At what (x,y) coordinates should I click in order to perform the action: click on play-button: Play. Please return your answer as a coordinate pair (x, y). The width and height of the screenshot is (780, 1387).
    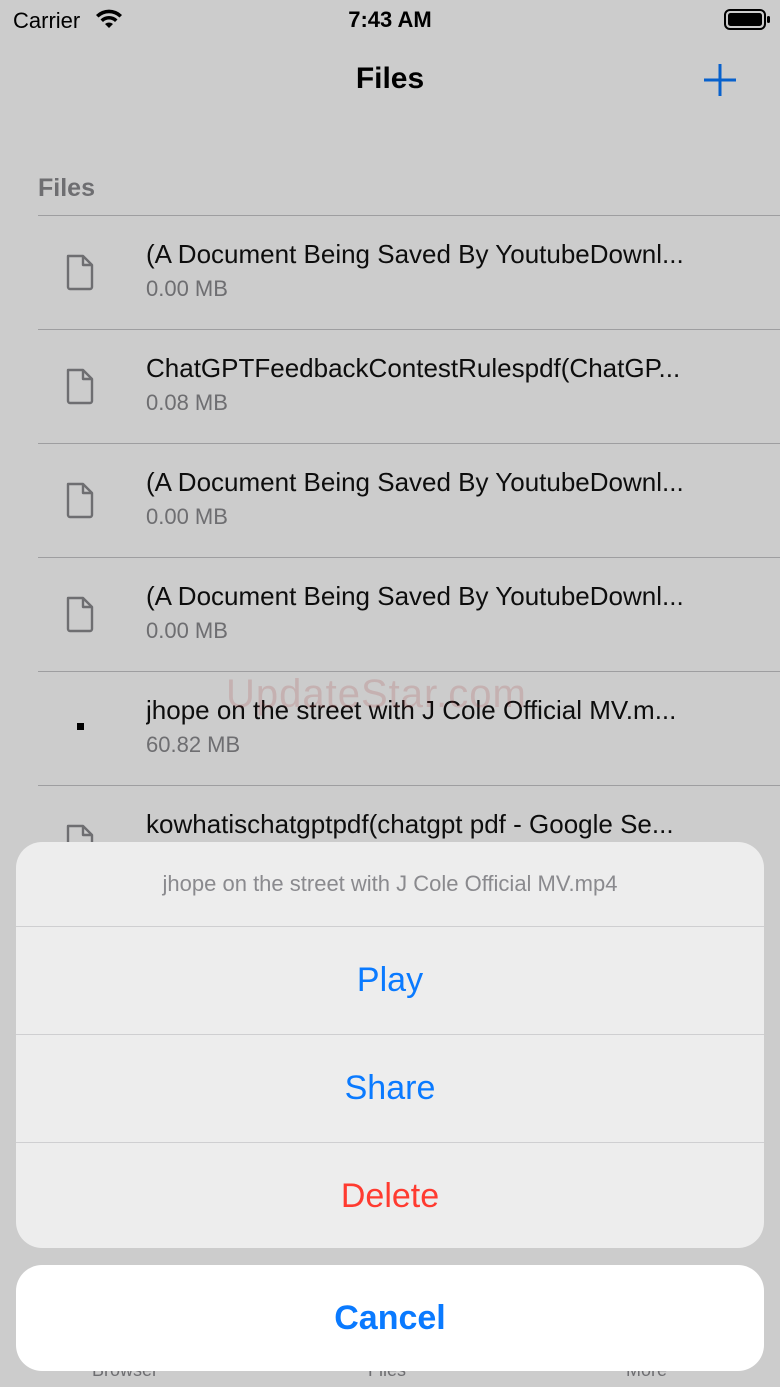
    Looking at the image, I should click on (390, 980).